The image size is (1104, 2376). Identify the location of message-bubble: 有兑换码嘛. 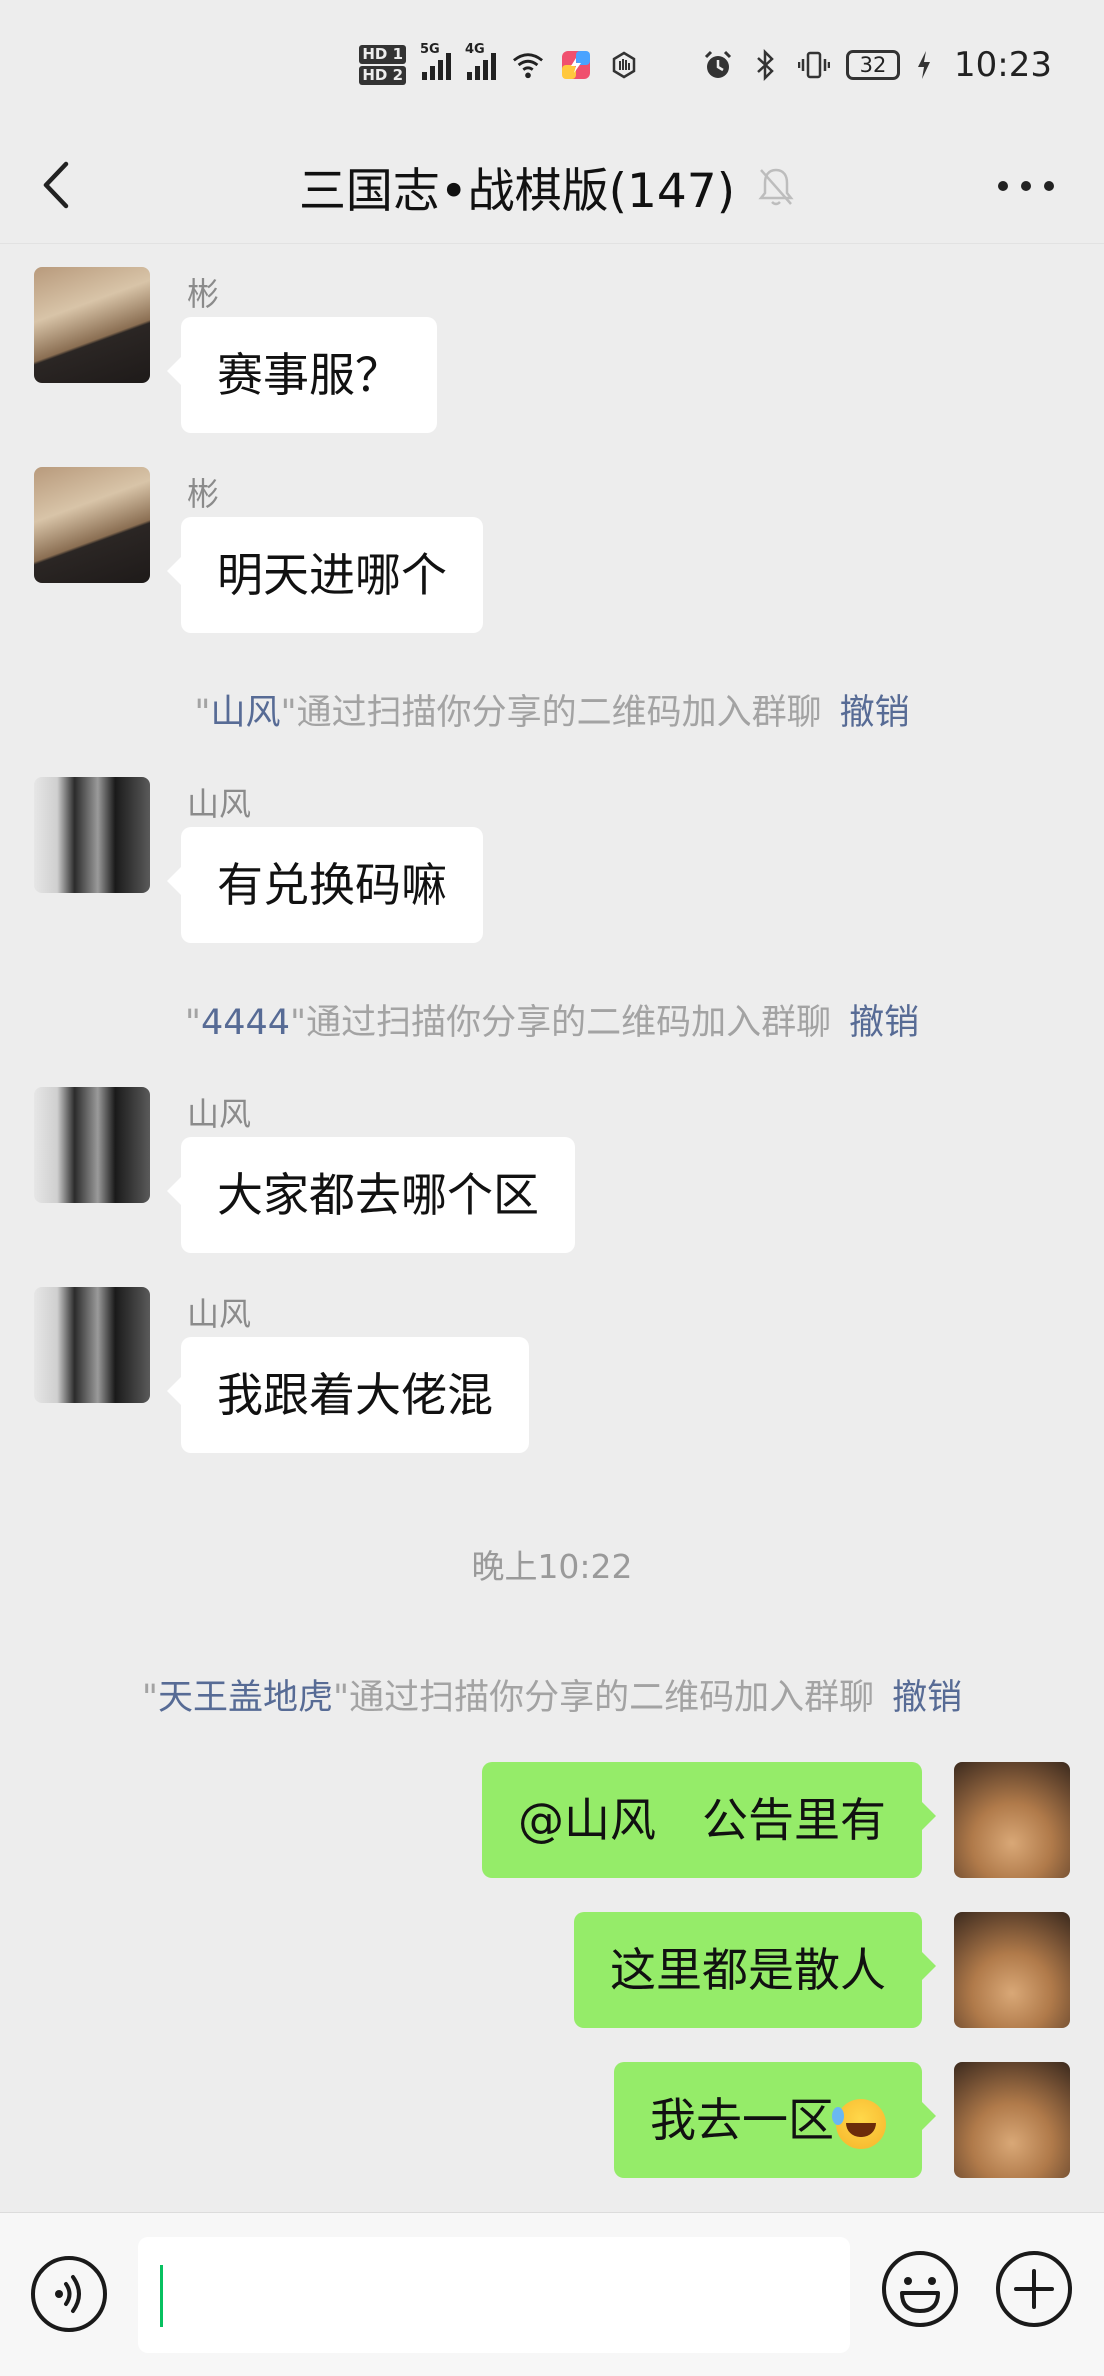
(325, 885).